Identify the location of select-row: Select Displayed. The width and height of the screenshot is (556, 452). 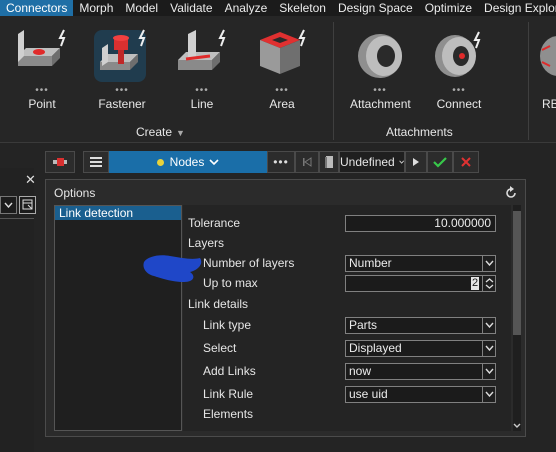
(343, 348).